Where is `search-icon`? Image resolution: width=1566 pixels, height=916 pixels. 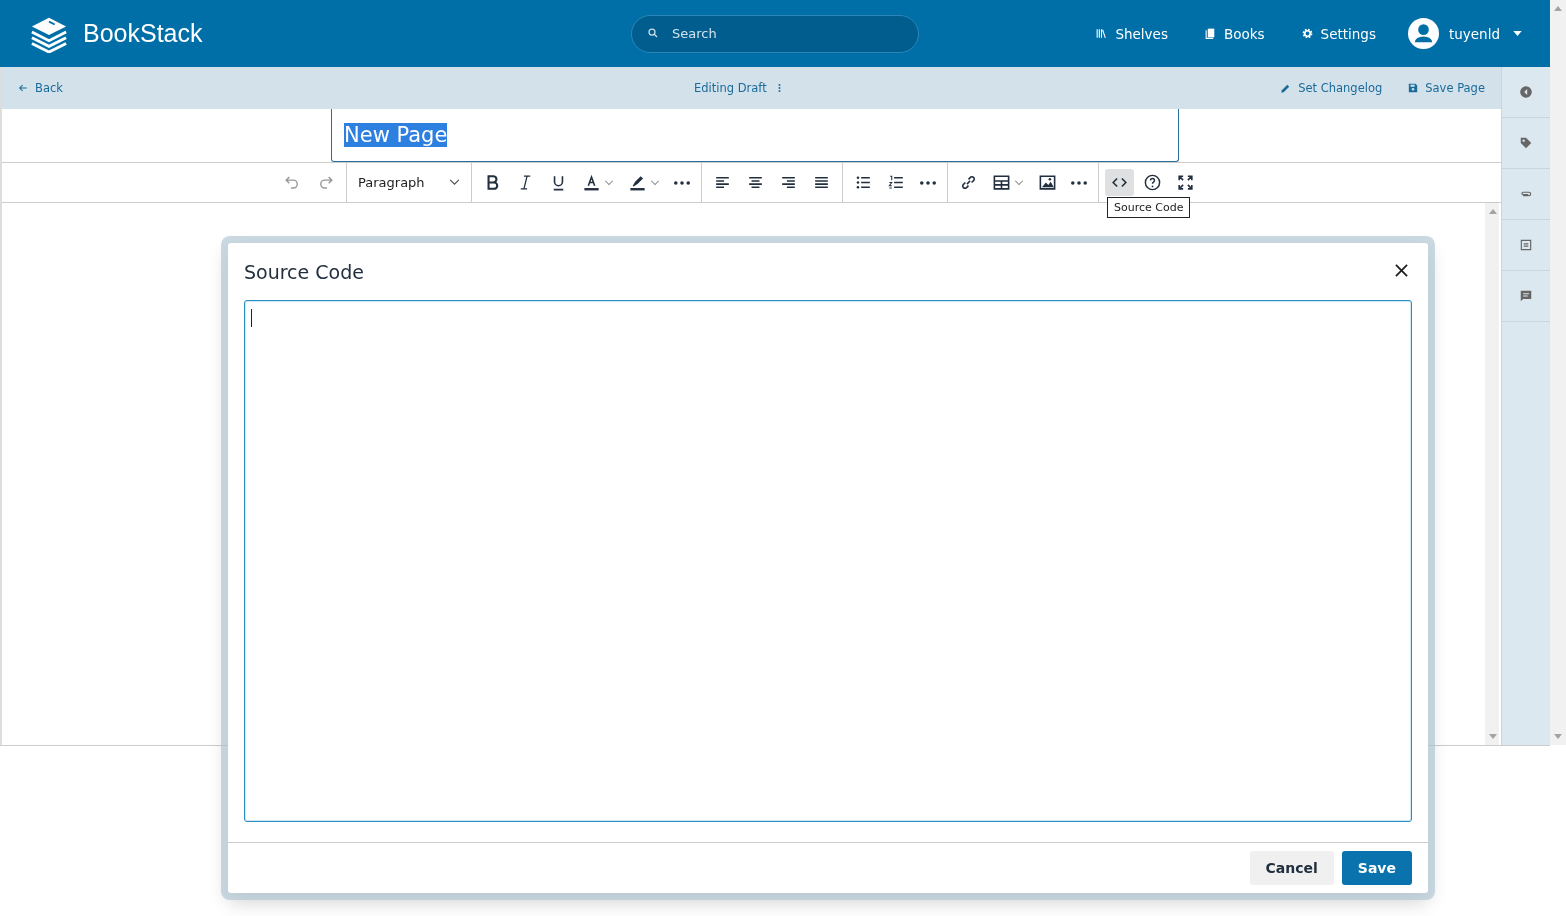 search-icon is located at coordinates (653, 32).